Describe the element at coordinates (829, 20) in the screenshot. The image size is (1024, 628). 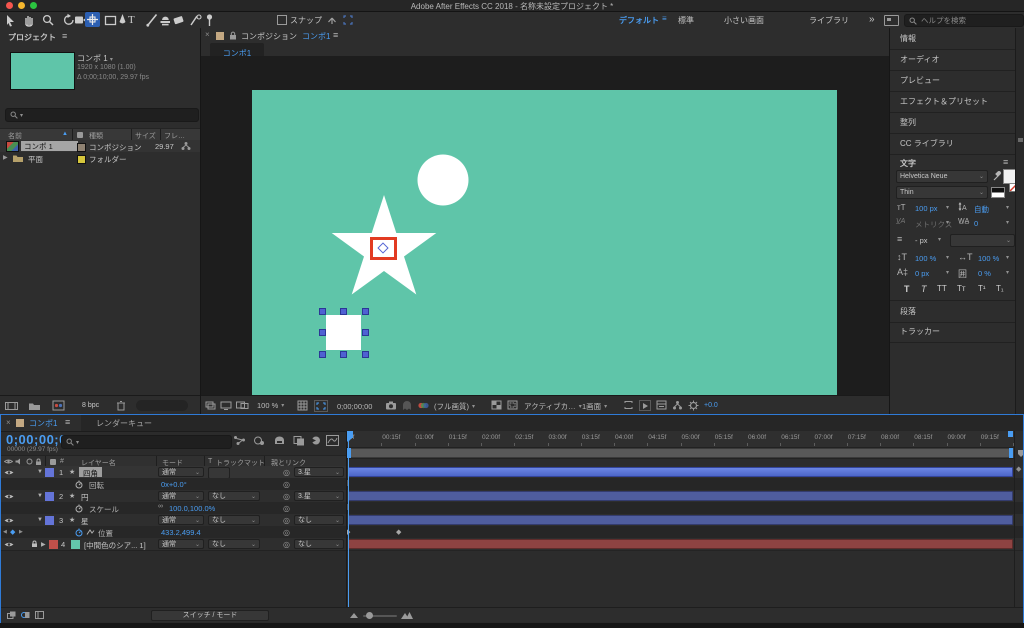
I see `workspace-tab-library: ライブラリ` at that location.